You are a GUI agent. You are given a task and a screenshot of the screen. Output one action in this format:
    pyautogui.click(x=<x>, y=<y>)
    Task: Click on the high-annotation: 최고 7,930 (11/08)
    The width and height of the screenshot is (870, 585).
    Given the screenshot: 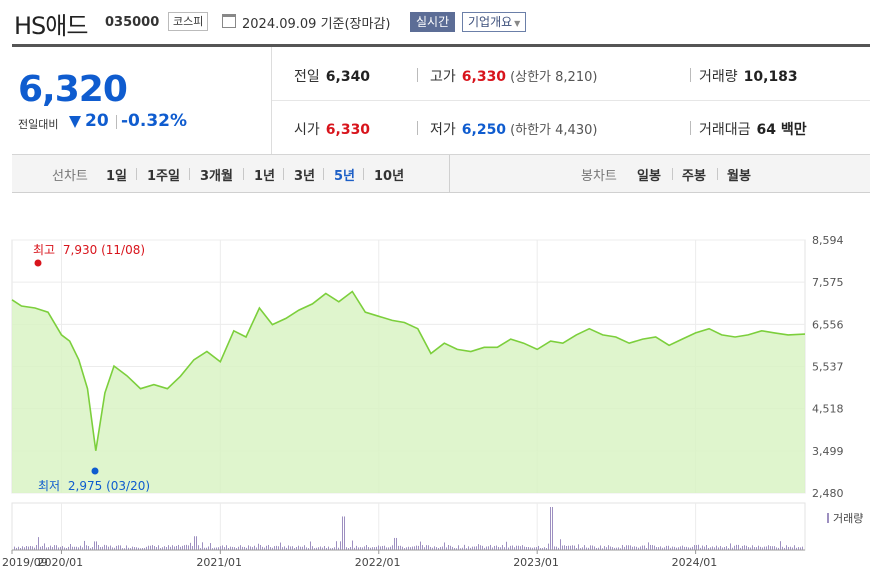 What is the action you would take?
    pyautogui.click(x=89, y=250)
    